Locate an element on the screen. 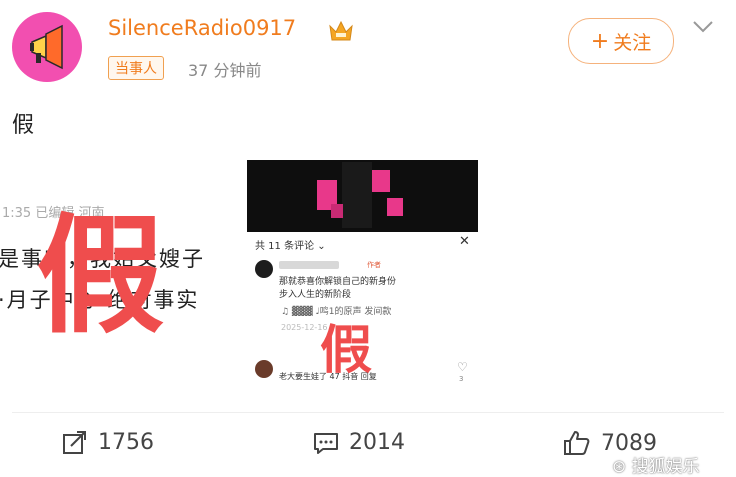 The height and width of the screenshot is (477, 736). comment-line-1: 那就恭喜你解锁自己的新身份 is located at coordinates (338, 282).